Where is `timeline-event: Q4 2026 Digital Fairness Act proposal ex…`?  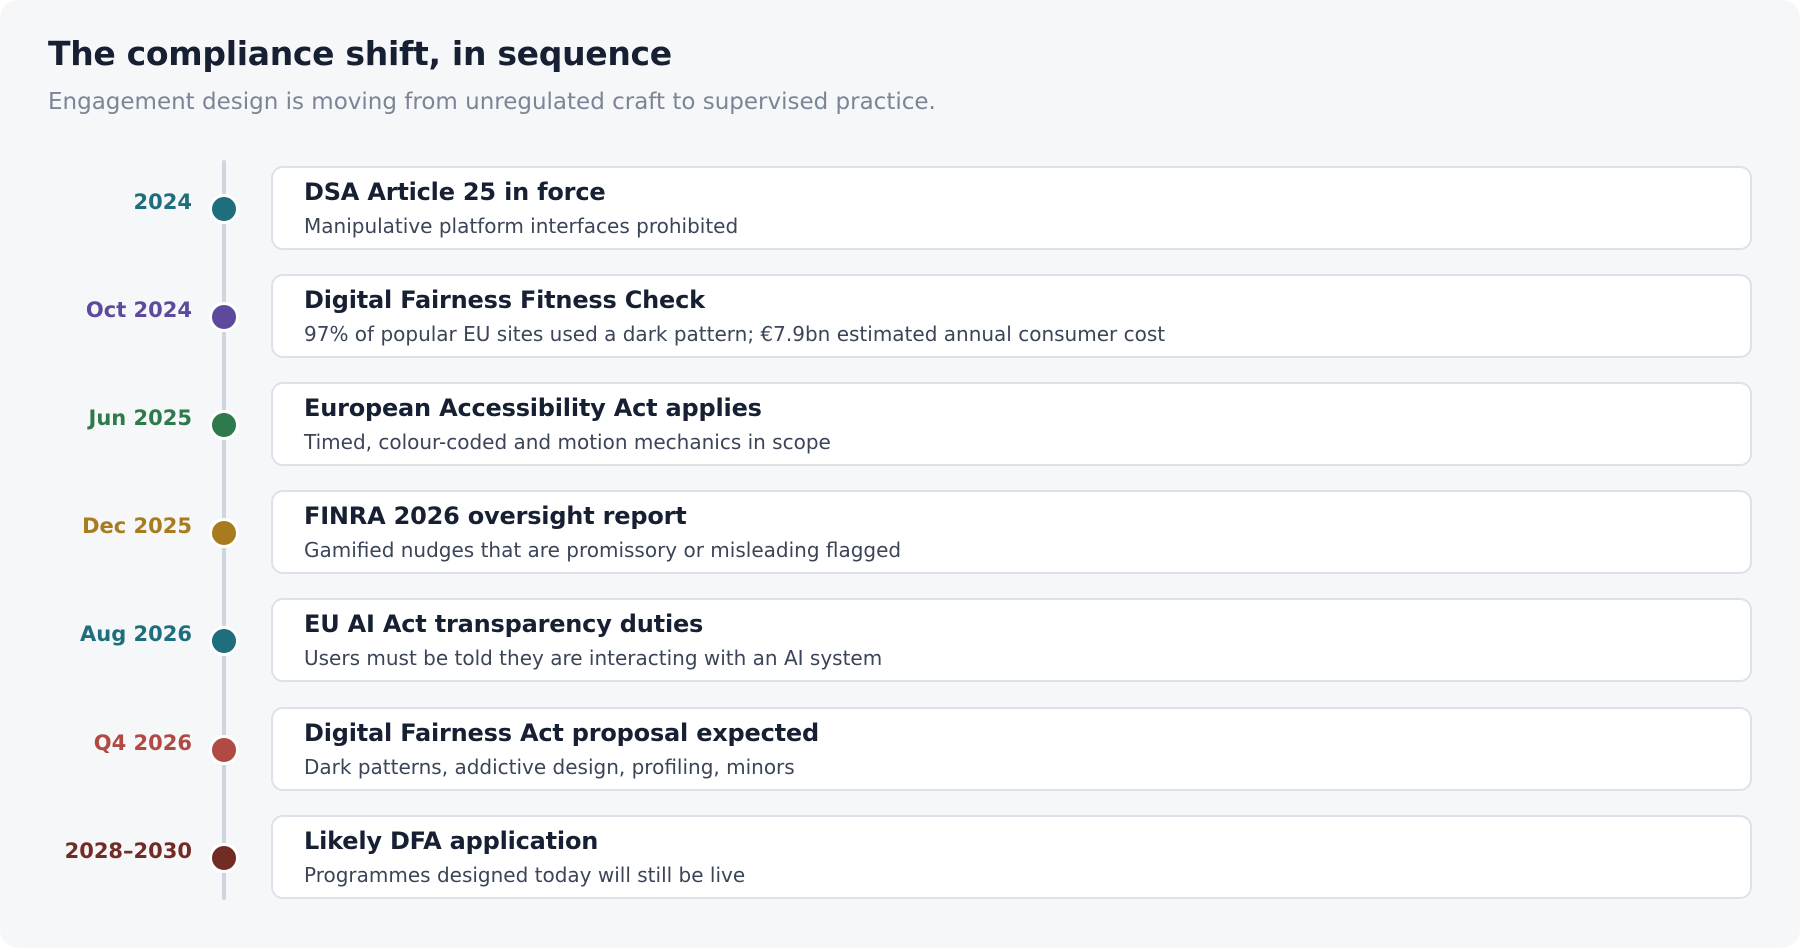
timeline-event: Q4 2026 Digital Fairness Act proposal ex… is located at coordinates (900, 750).